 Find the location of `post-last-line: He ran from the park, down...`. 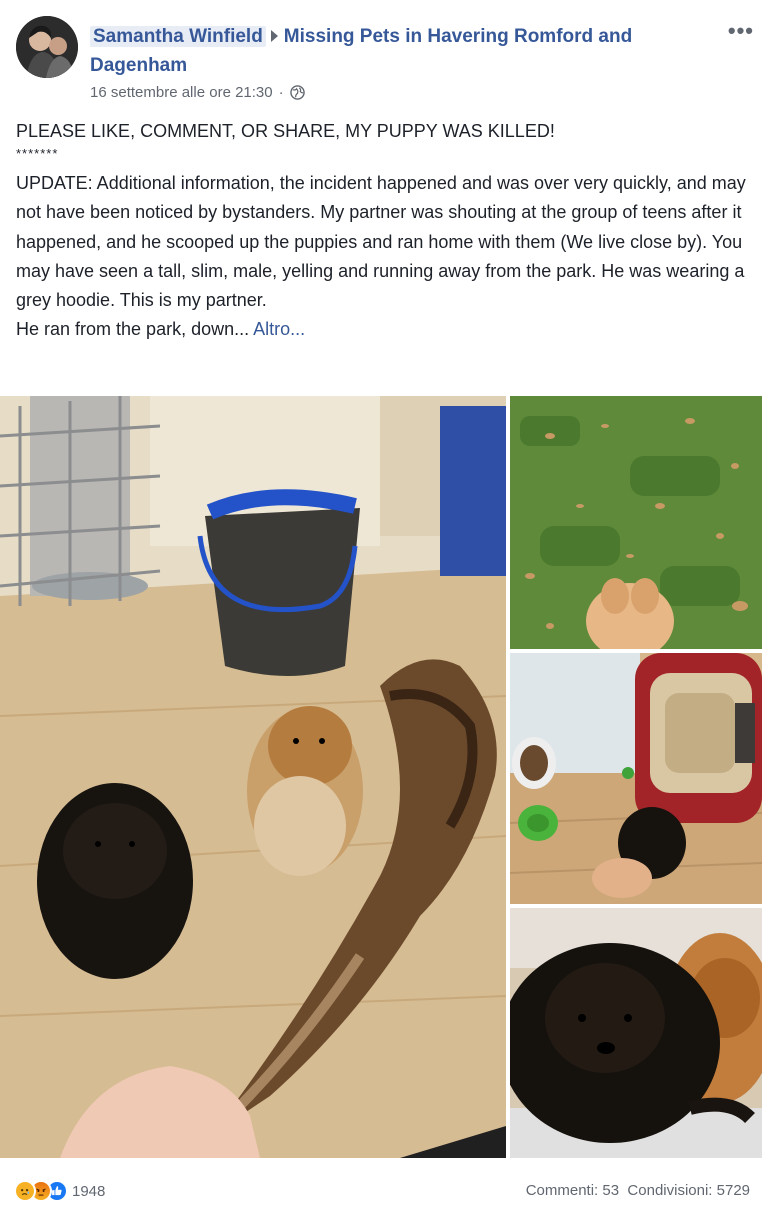

post-last-line: He ran from the park, down... is located at coordinates (135, 329).